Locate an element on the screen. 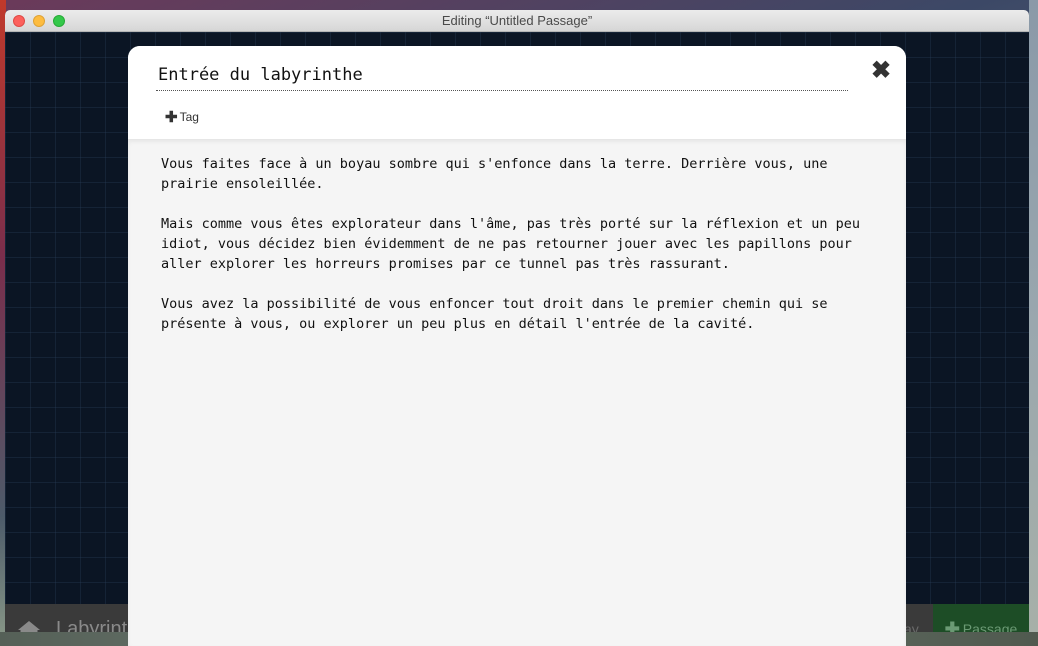  play-button: ay is located at coordinates (911, 626).